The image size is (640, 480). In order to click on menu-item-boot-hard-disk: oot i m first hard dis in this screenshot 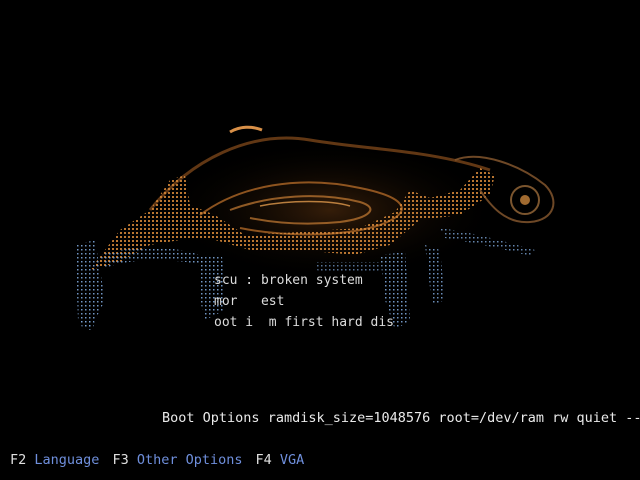, I will do `click(314, 322)`.